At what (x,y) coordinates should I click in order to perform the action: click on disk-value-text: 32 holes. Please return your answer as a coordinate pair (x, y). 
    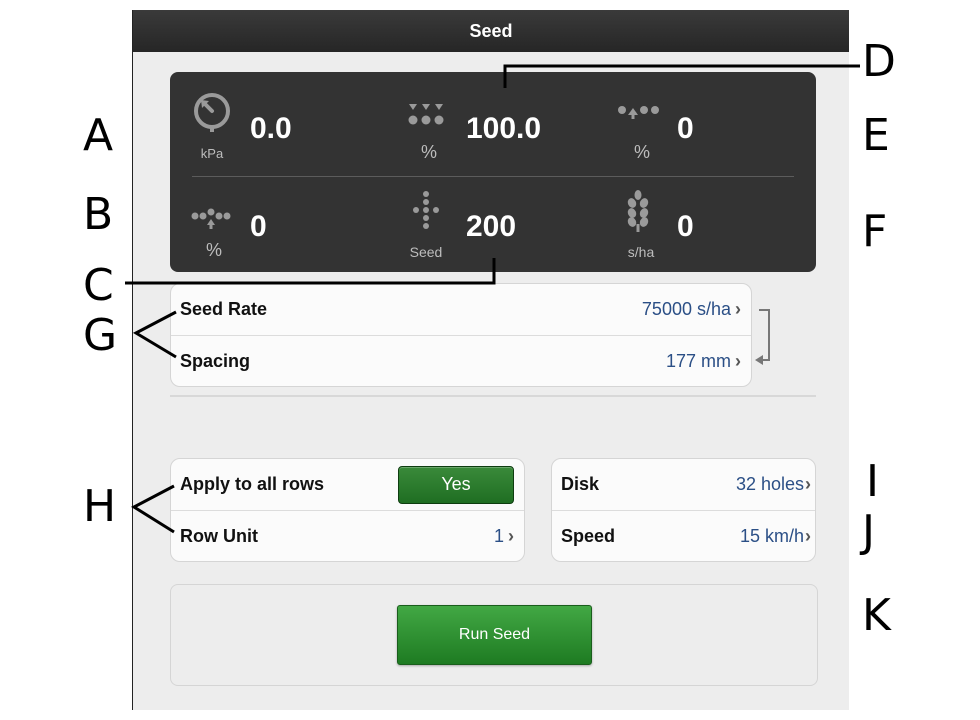
    Looking at the image, I should click on (769, 484).